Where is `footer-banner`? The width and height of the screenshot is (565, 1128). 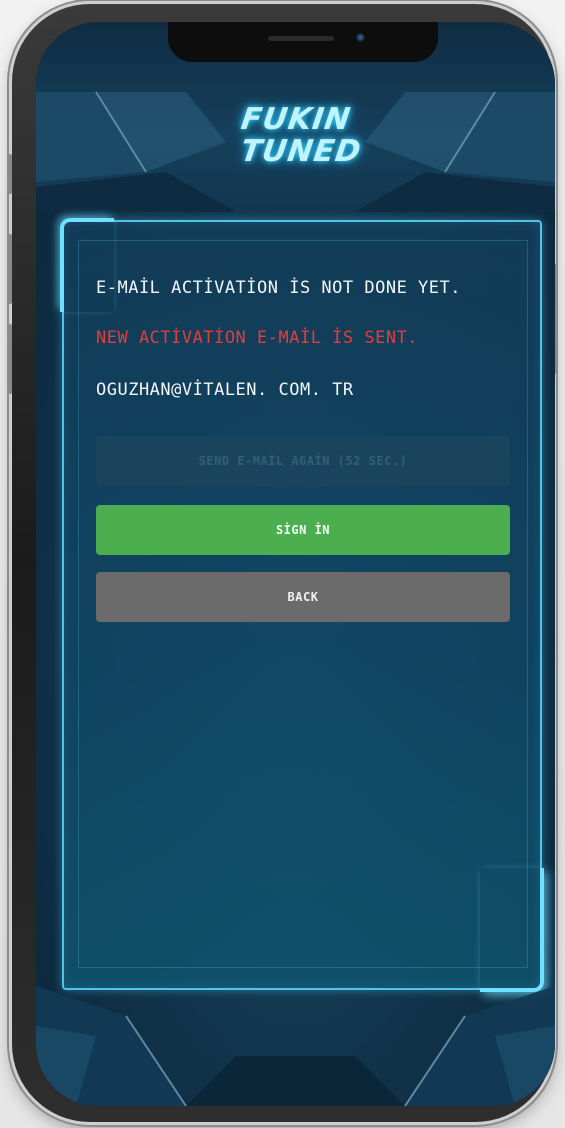 footer-banner is located at coordinates (295, 1046).